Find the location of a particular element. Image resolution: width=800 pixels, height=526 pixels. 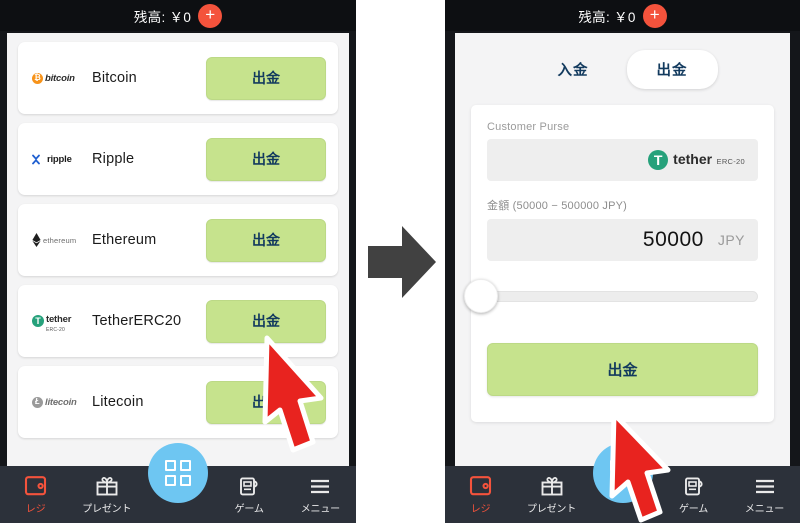

ethereum-logo-icon: ethereum is located at coordinates (59, 240).